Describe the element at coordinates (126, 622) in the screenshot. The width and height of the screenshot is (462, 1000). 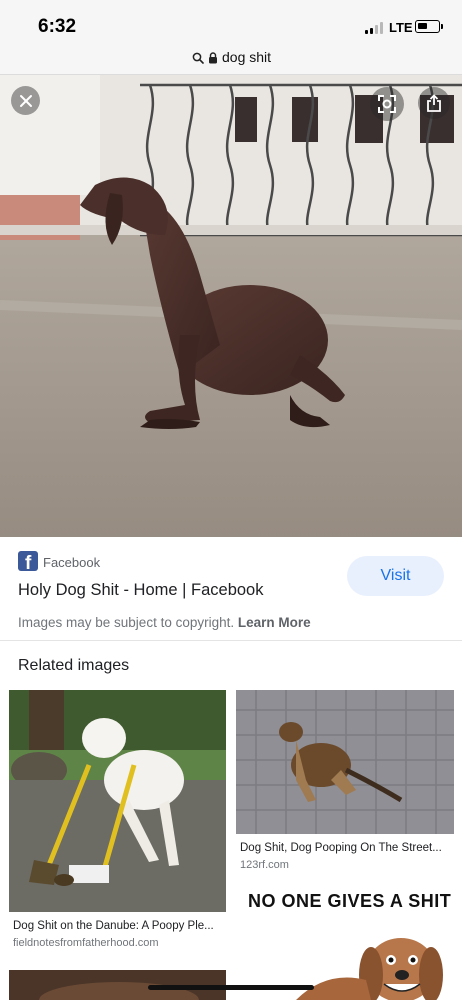
I see `copyright-text: Images may be subject to copyright.` at that location.